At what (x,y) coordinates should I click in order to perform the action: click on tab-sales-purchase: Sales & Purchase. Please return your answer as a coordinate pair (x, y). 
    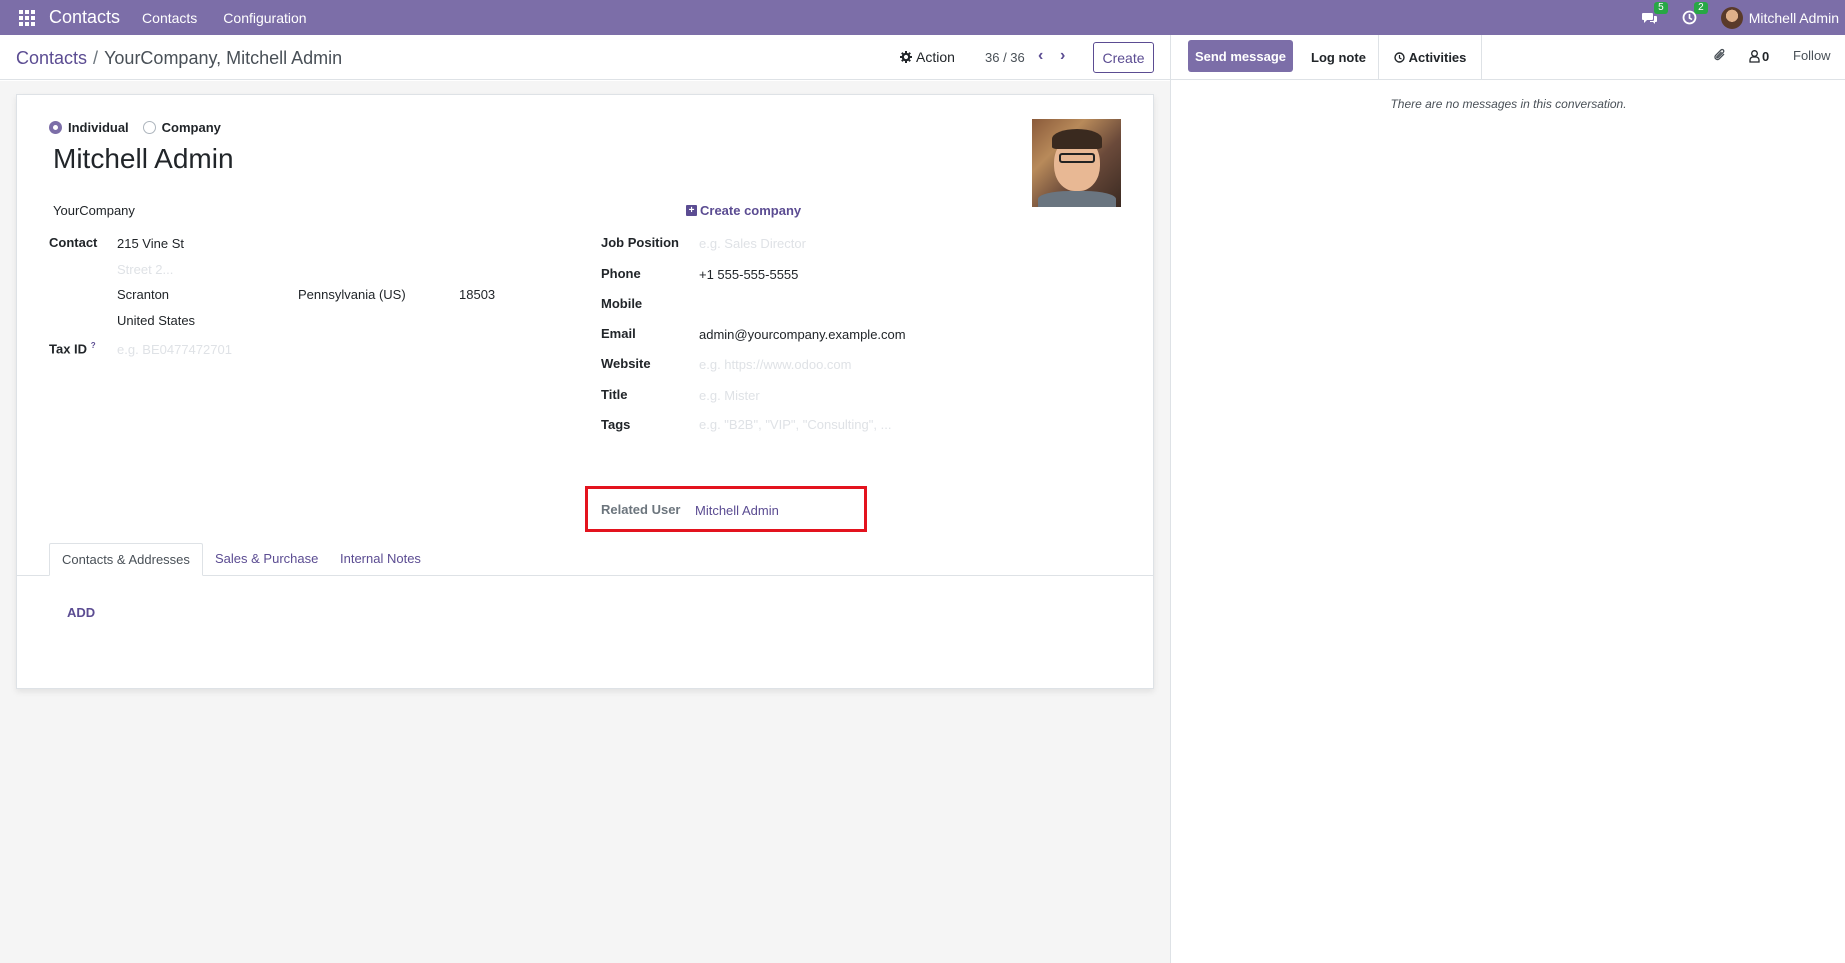
    Looking at the image, I should click on (266, 559).